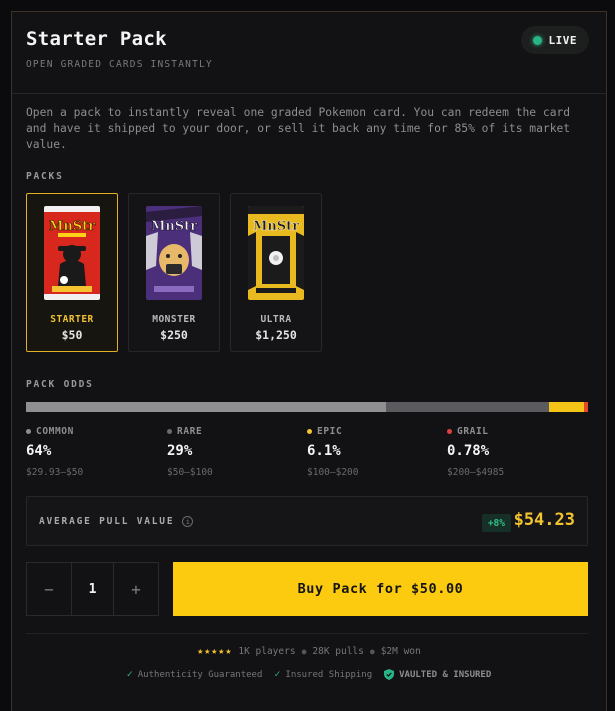 Image resolution: width=615 pixels, height=711 pixels. I want to click on info-icon: i, so click(188, 521).